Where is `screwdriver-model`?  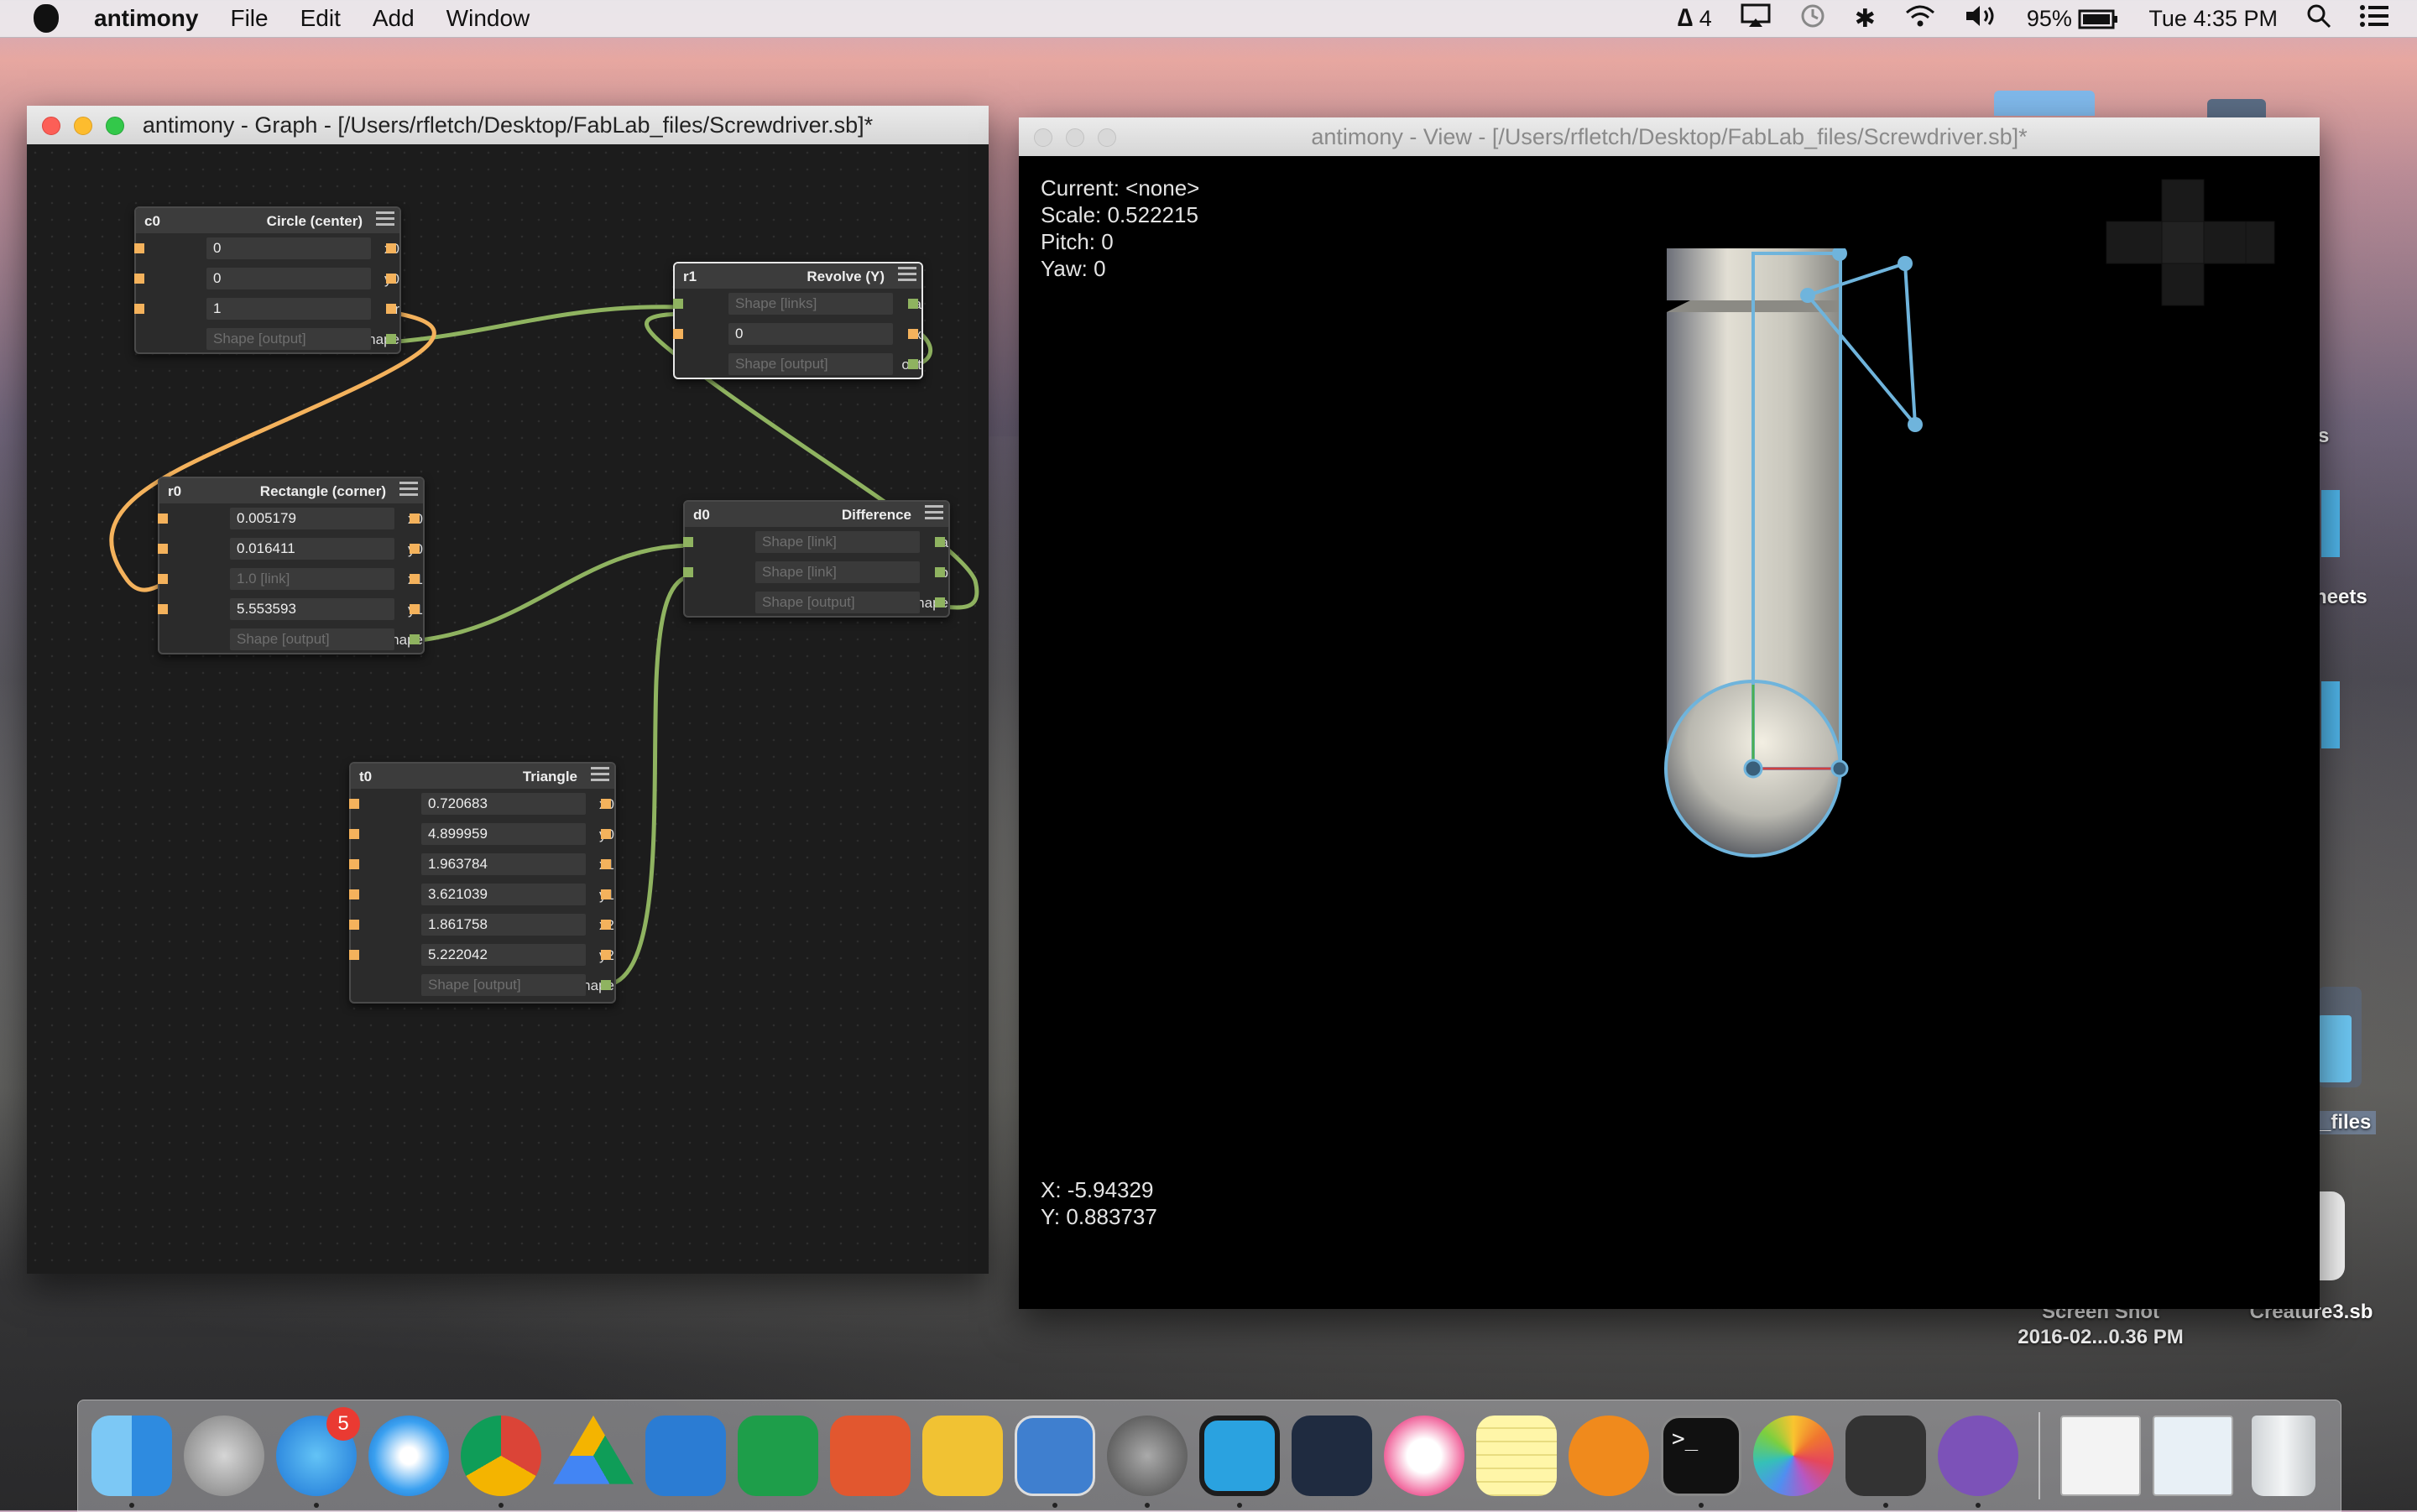 screwdriver-model is located at coordinates (1875, 575).